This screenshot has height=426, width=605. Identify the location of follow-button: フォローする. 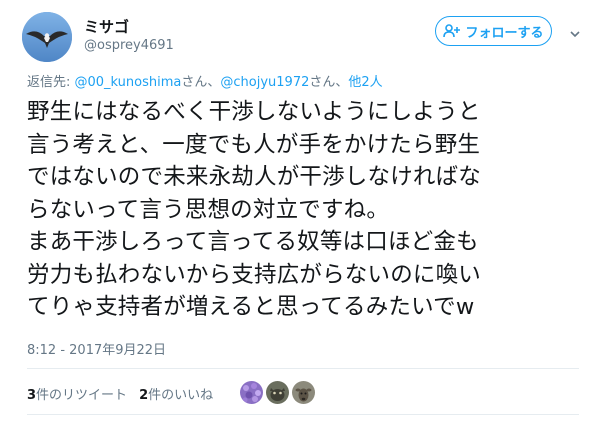
(493, 31).